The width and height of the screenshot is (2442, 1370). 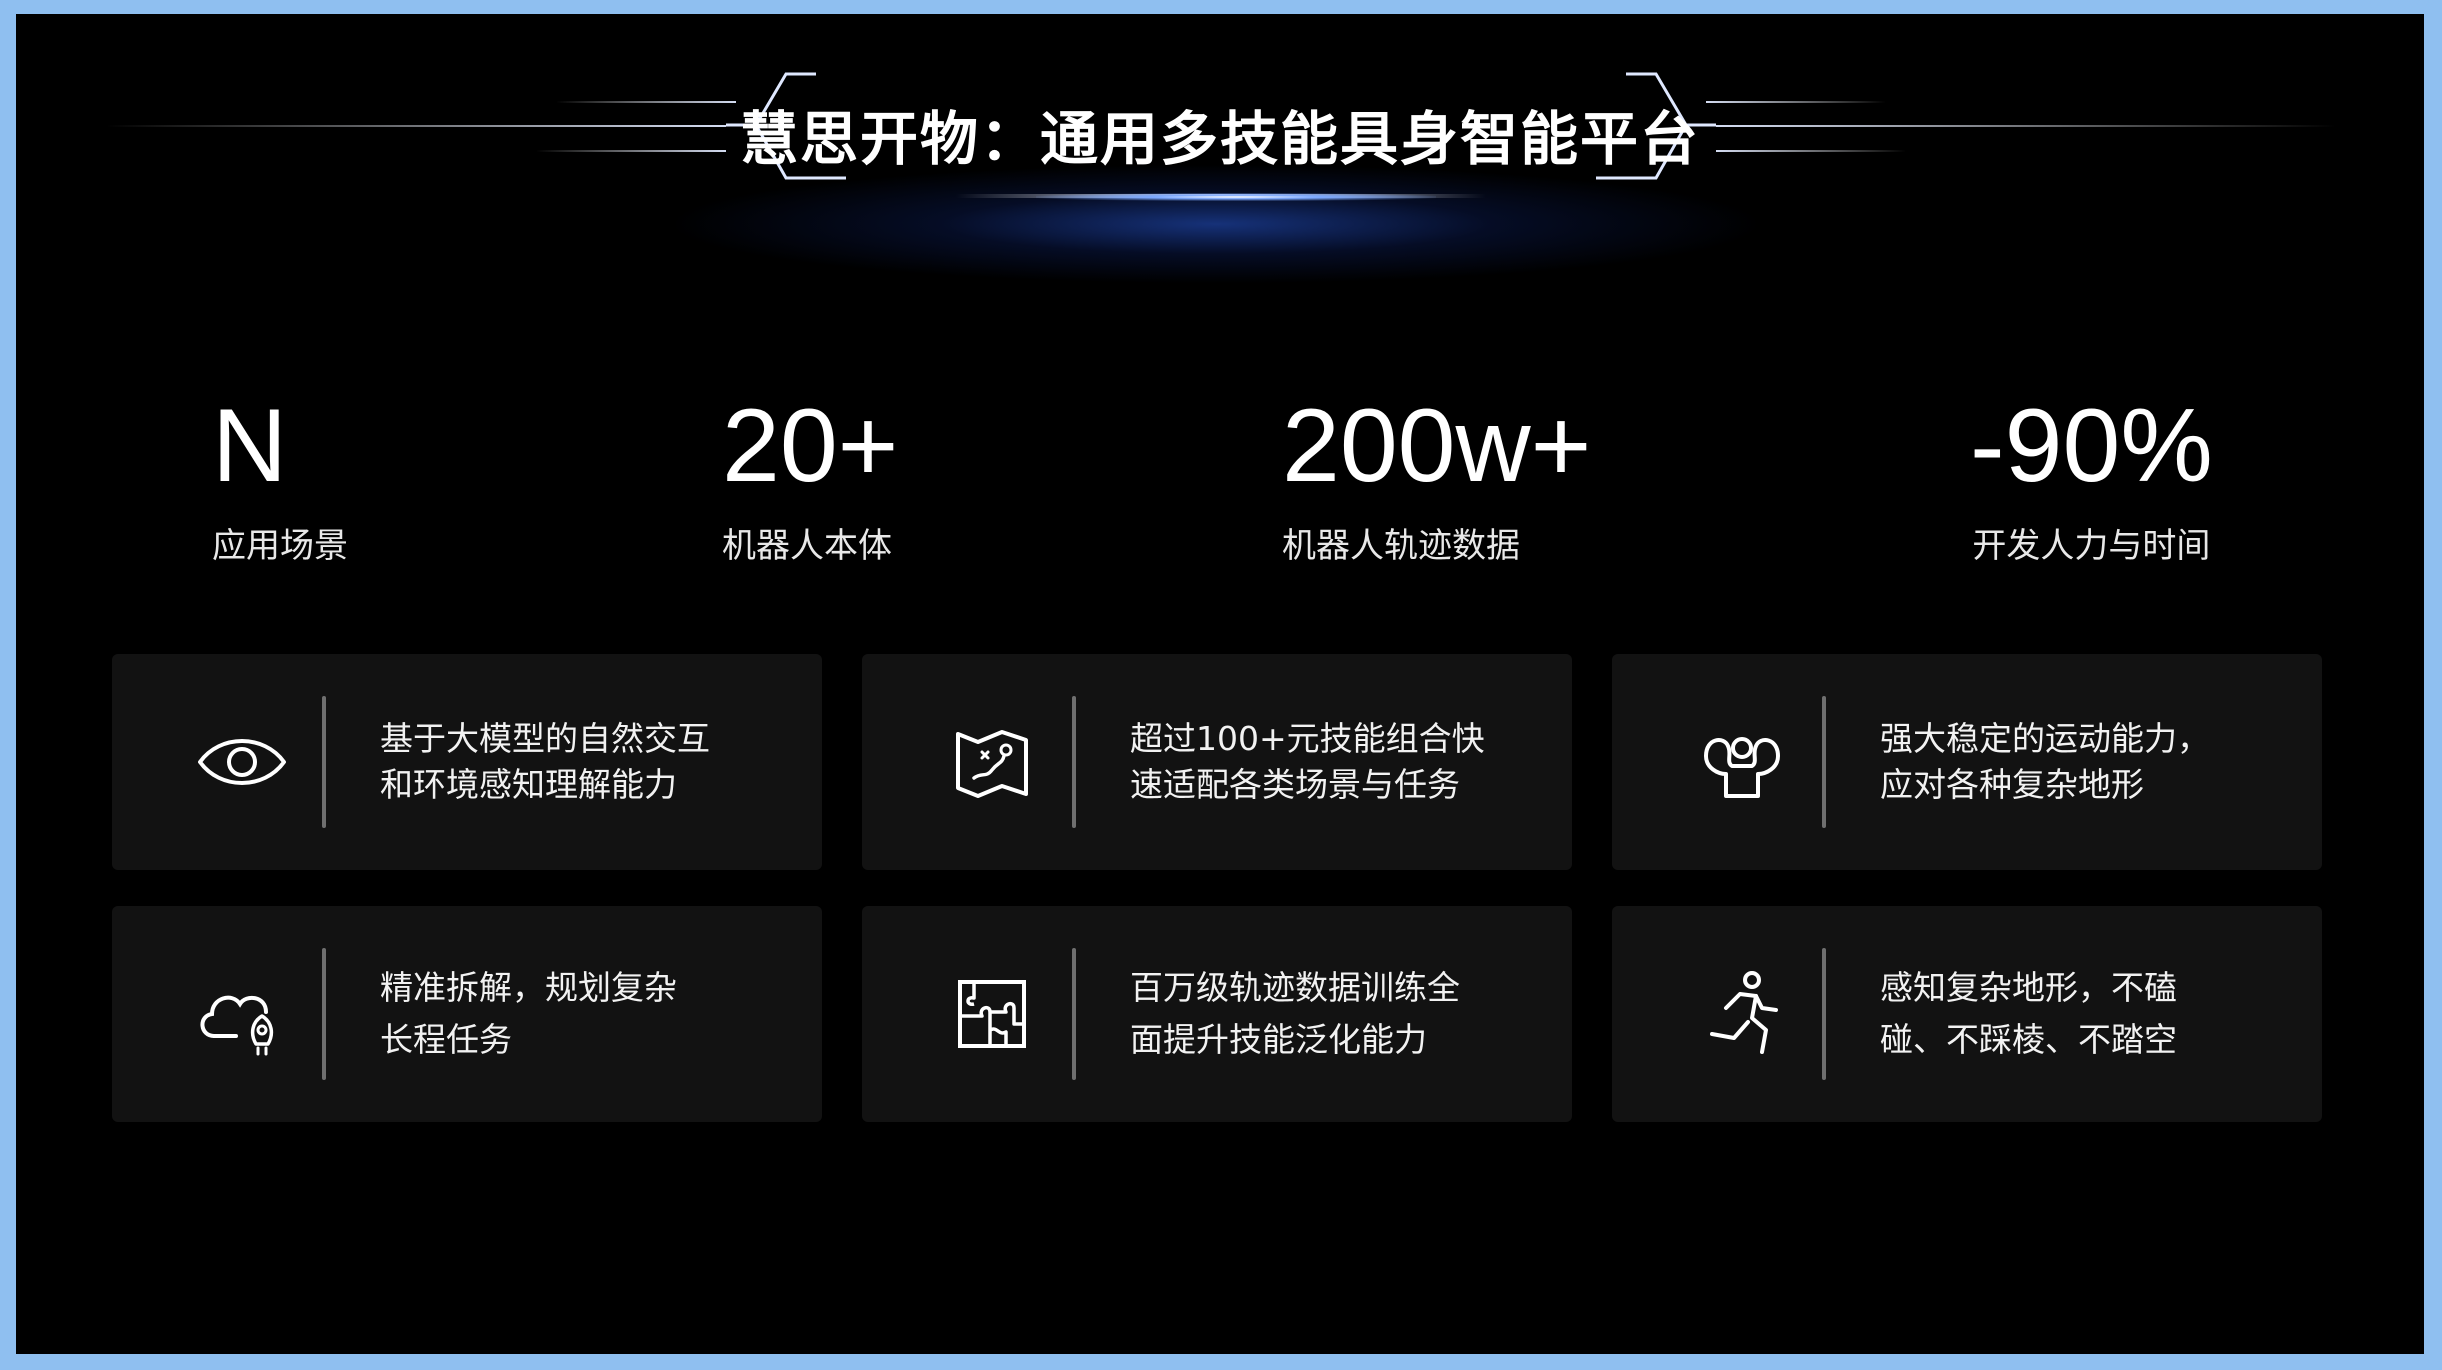 I want to click on card-text-line: 和环境感知理解能力, so click(x=528, y=784).